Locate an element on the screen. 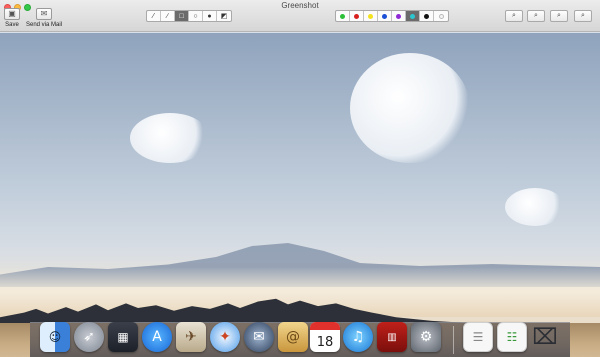 Image resolution: width=600 pixels, height=357 pixels. itunes-icon: ♫ is located at coordinates (358, 337).